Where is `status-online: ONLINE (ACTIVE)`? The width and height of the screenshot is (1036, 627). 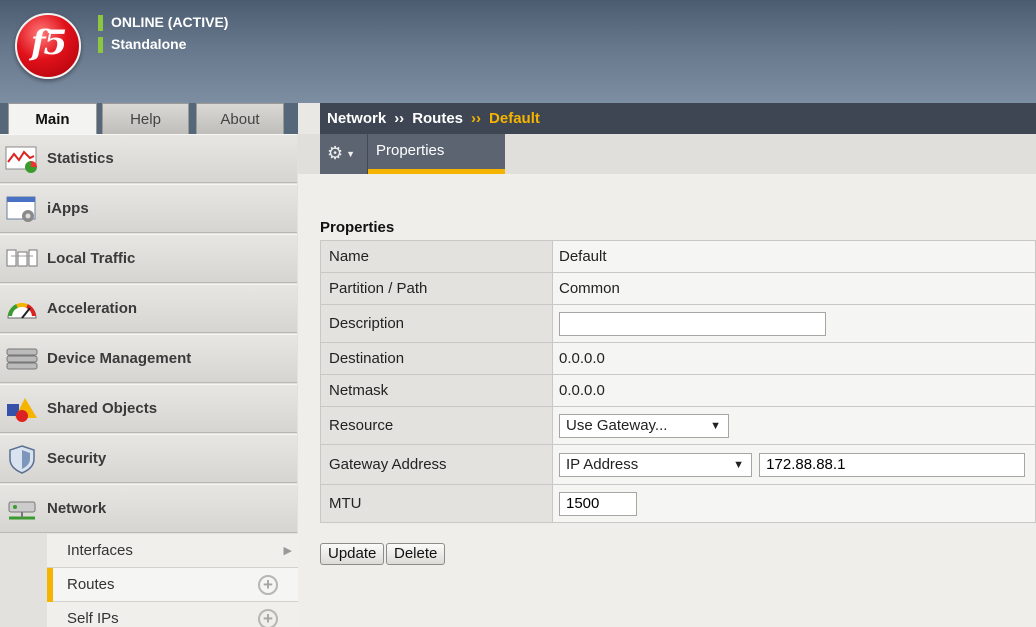 status-online: ONLINE (ACTIVE) is located at coordinates (163, 23).